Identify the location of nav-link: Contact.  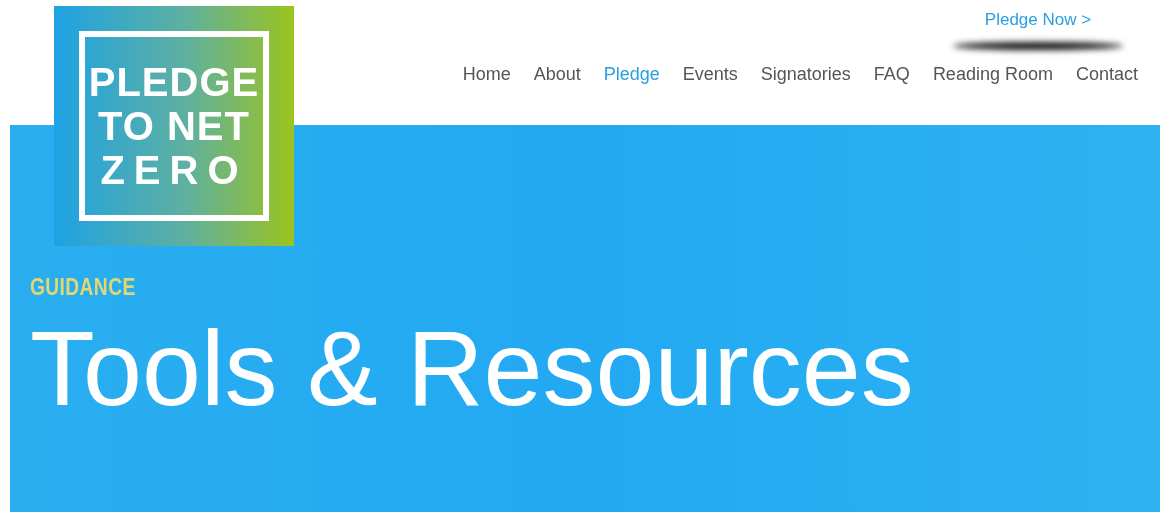
(1106, 74).